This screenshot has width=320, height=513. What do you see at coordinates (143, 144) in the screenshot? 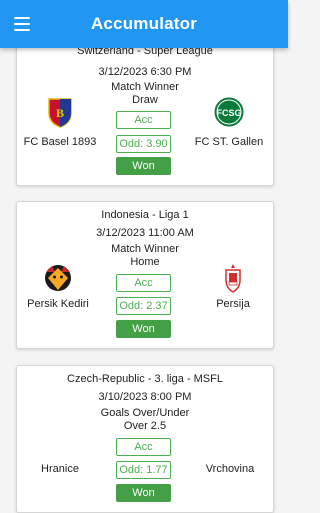
I see `odd-button: Odd: 3.90` at bounding box center [143, 144].